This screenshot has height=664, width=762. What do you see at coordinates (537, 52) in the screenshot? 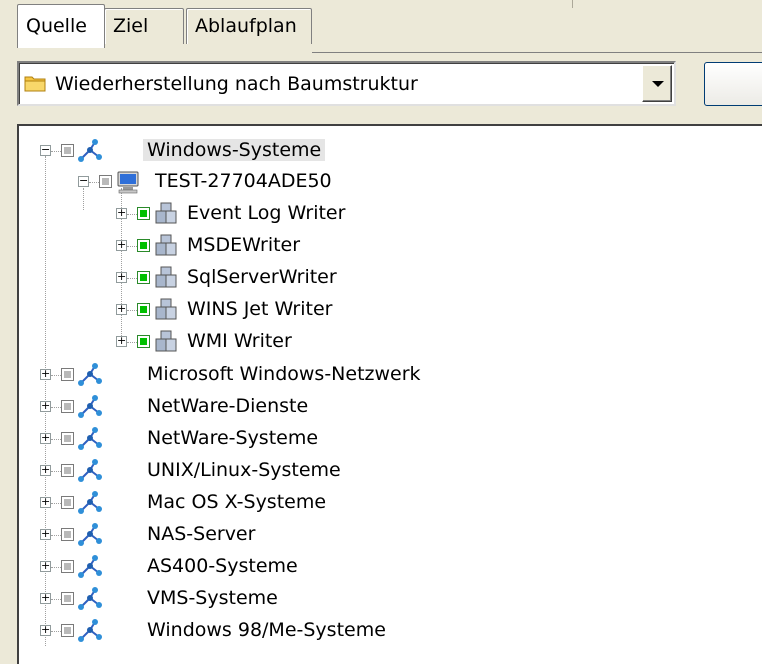
I see `tab-baseline` at bounding box center [537, 52].